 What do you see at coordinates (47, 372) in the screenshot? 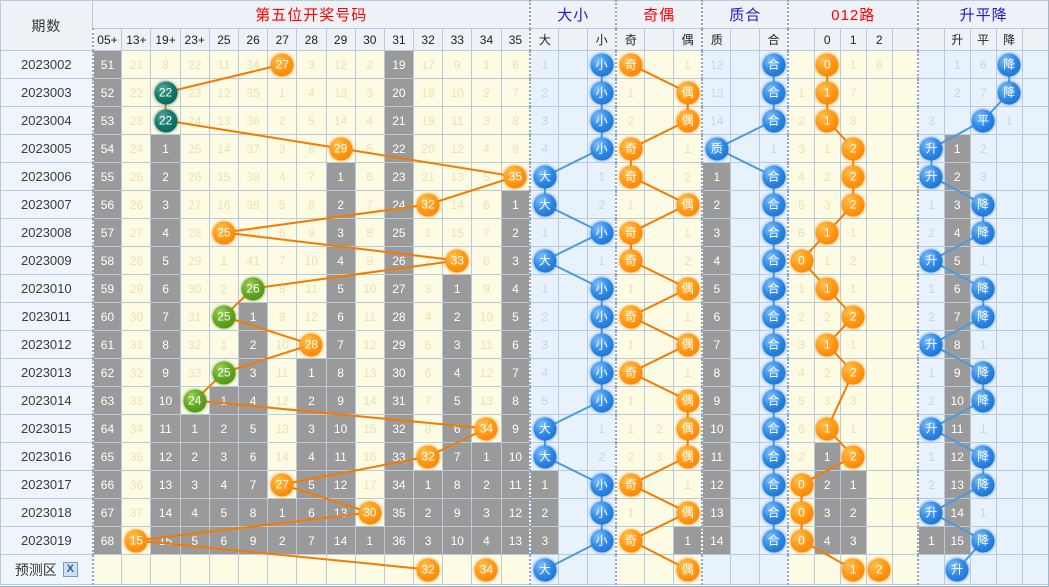
I see `period-cell: 2023013` at bounding box center [47, 372].